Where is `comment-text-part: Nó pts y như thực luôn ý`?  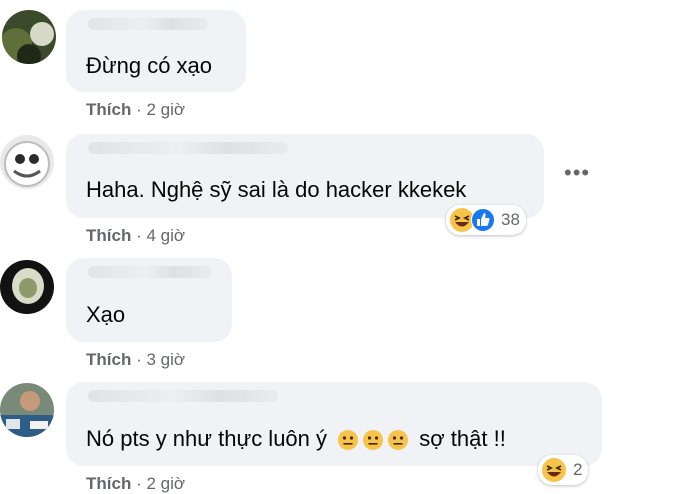 comment-text-part: Nó pts y như thực luôn ý is located at coordinates (207, 438).